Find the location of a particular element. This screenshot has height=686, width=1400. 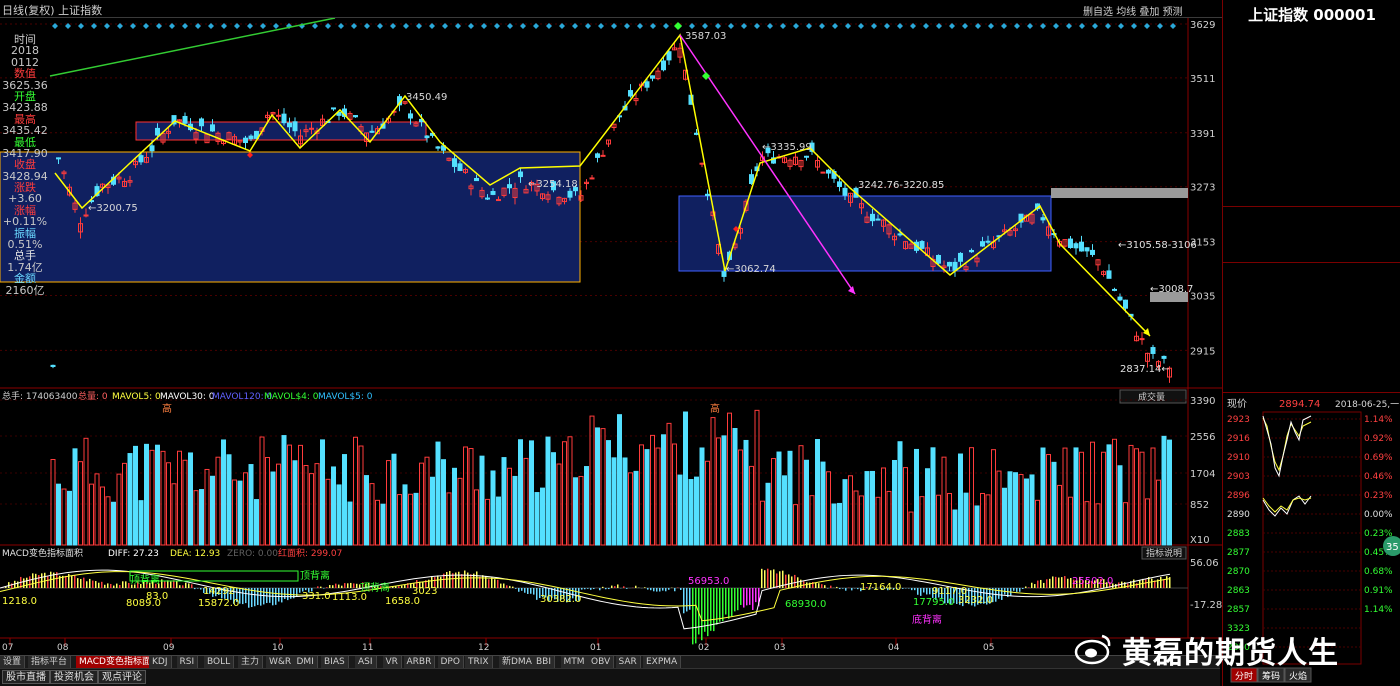

macd-legend: DIFF: 27.23 is located at coordinates (133, 554).